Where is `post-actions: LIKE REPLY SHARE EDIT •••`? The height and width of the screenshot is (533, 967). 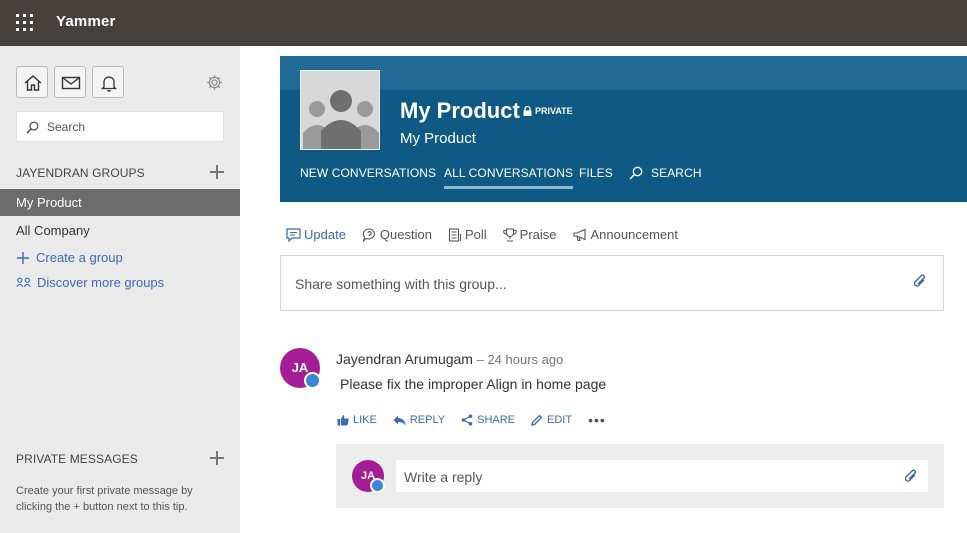 post-actions: LIKE REPLY SHARE EDIT ••• is located at coordinates (471, 420).